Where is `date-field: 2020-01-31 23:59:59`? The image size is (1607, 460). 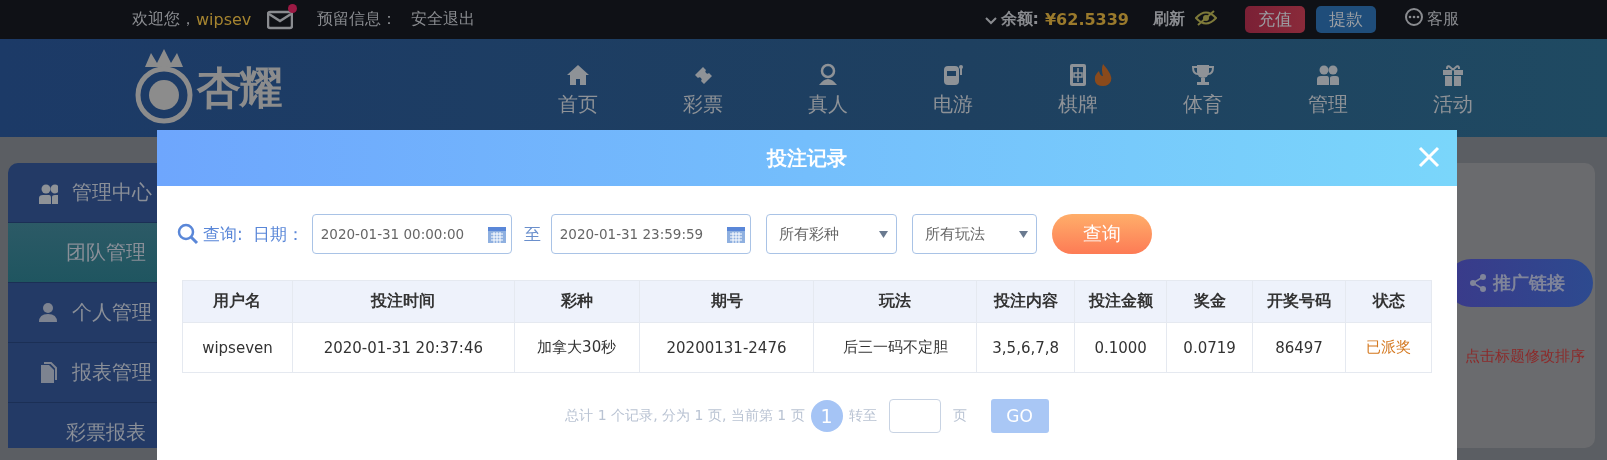
date-field: 2020-01-31 23:59:59 is located at coordinates (650, 234).